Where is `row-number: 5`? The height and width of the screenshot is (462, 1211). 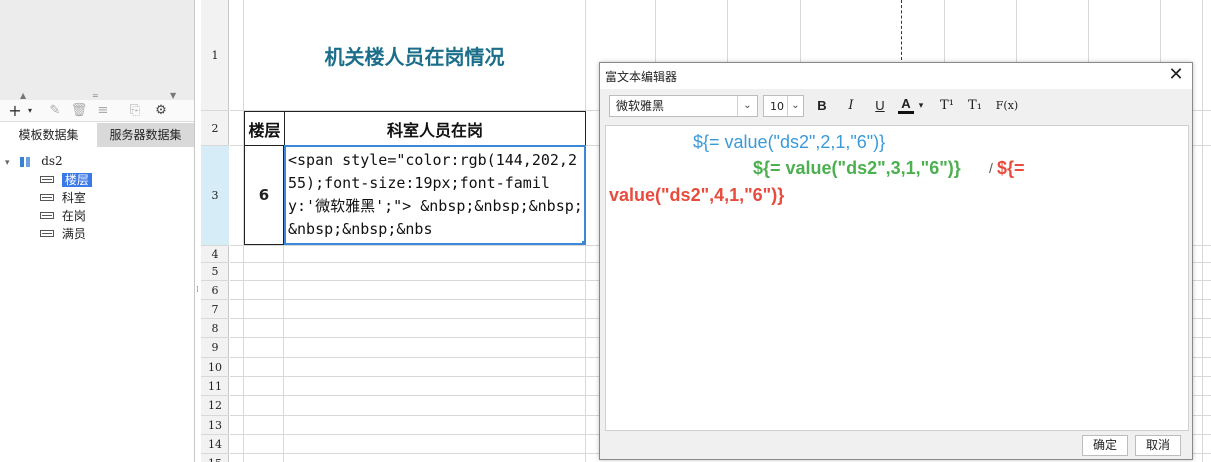
row-number: 5 is located at coordinates (215, 272).